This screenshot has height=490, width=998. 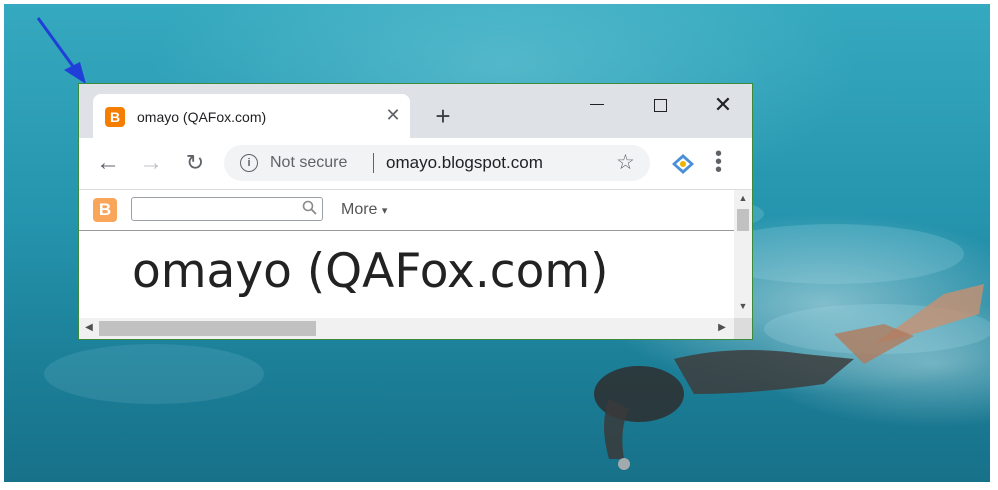 What do you see at coordinates (227, 209) in the screenshot?
I see `navbar-search-input` at bounding box center [227, 209].